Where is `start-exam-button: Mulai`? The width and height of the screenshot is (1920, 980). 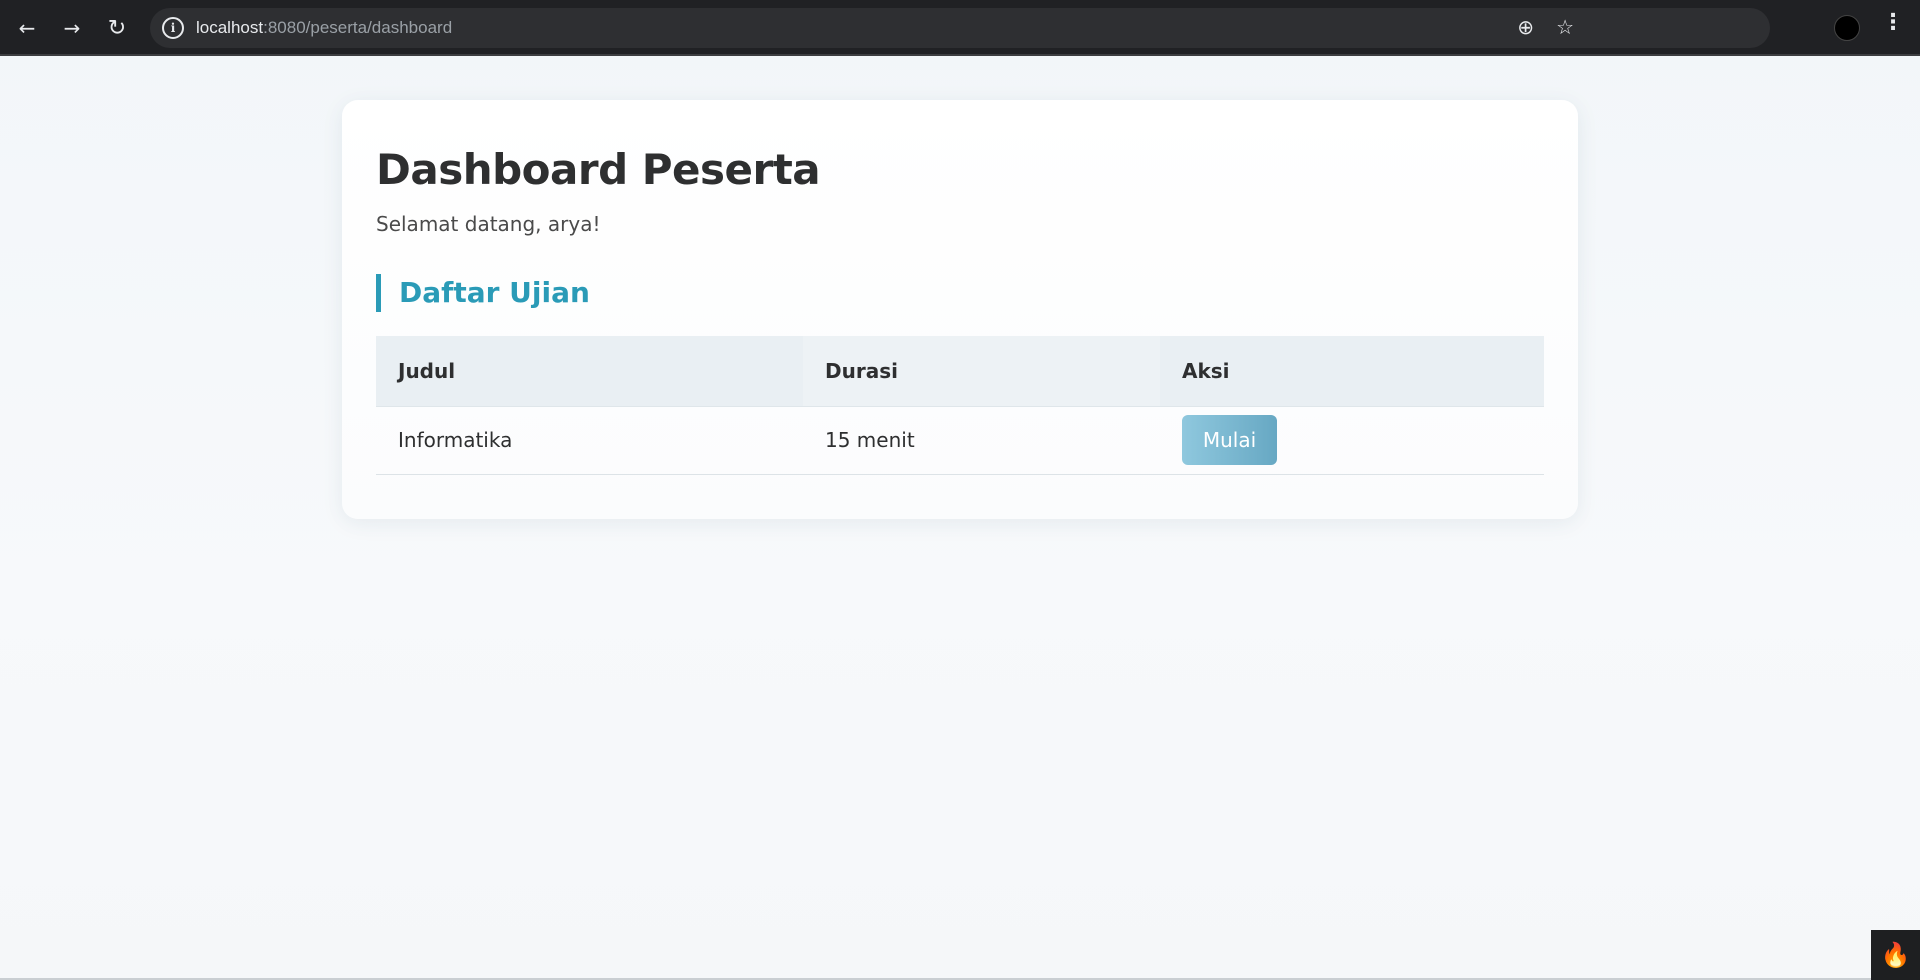
start-exam-button: Mulai is located at coordinates (1229, 440).